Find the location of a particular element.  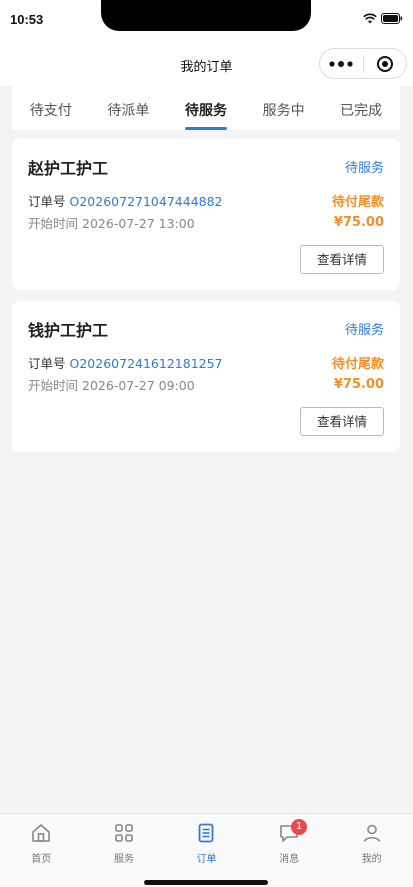

status-bar: 10:53 is located at coordinates (206, 22).